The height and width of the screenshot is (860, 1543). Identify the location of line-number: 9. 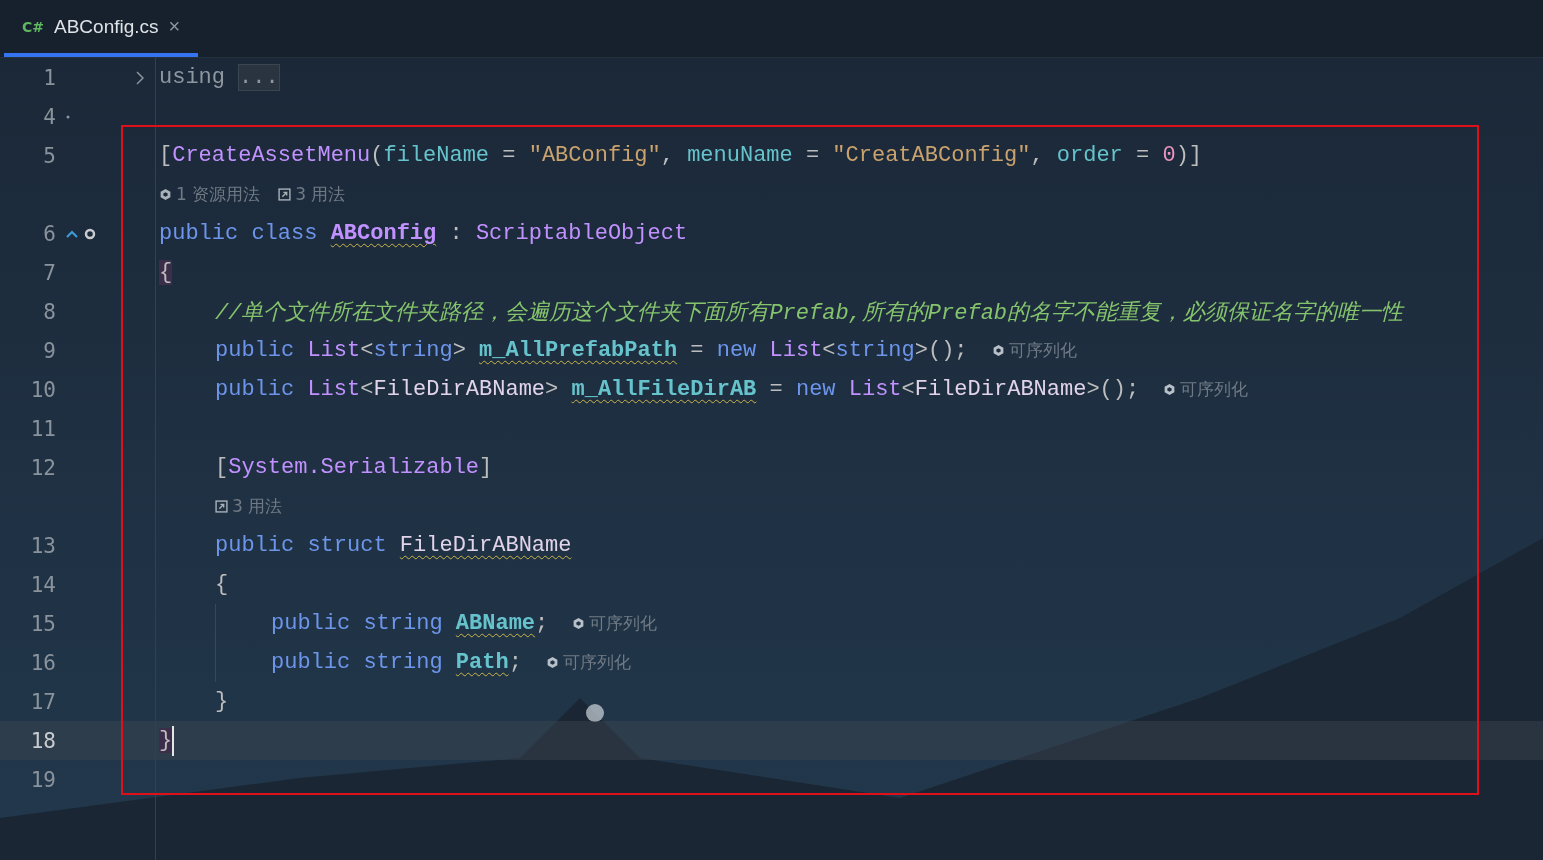
(49, 350).